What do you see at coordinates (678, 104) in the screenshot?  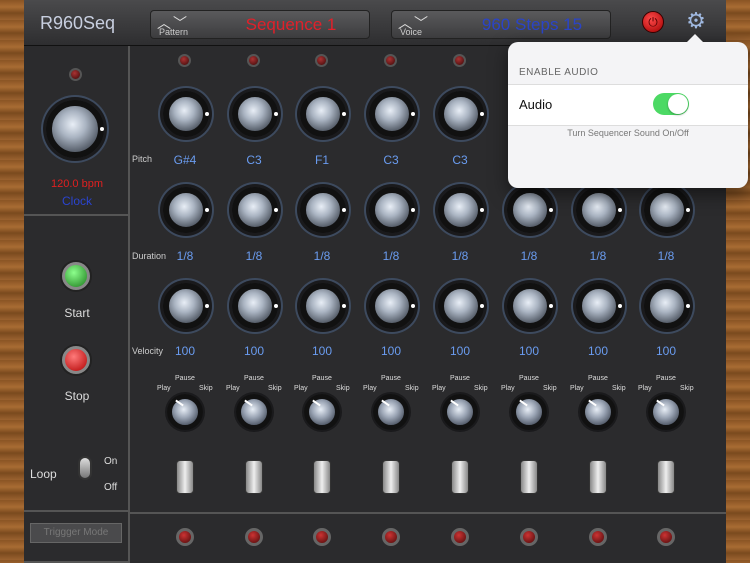 I see `audio-toggle-thumb` at bounding box center [678, 104].